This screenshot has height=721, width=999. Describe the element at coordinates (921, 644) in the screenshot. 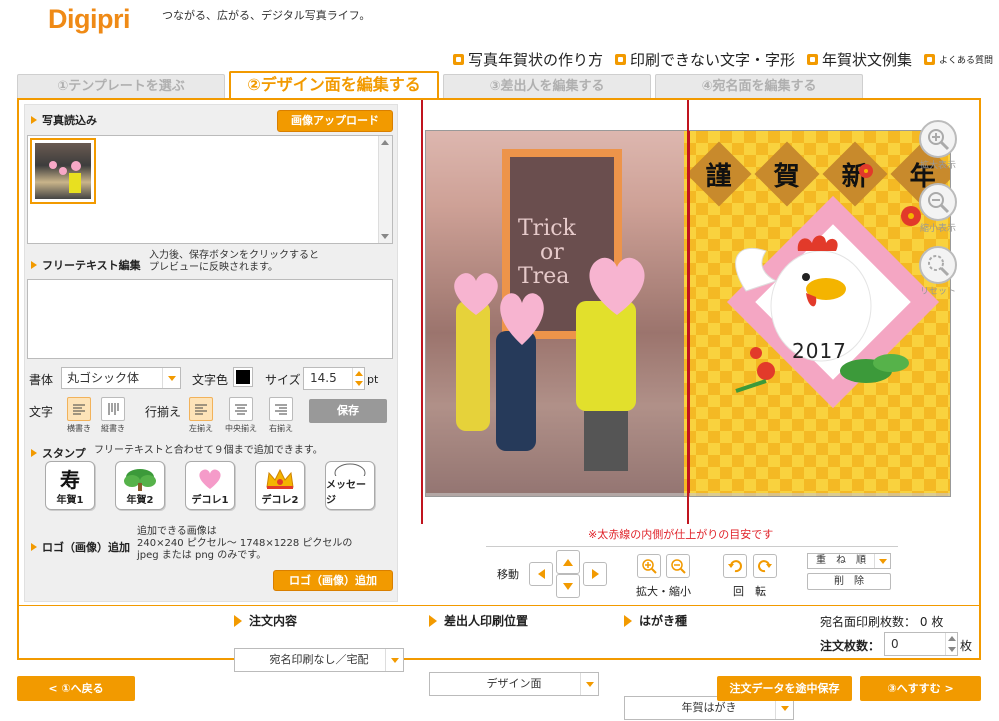

I see `qty-input: 0` at that location.